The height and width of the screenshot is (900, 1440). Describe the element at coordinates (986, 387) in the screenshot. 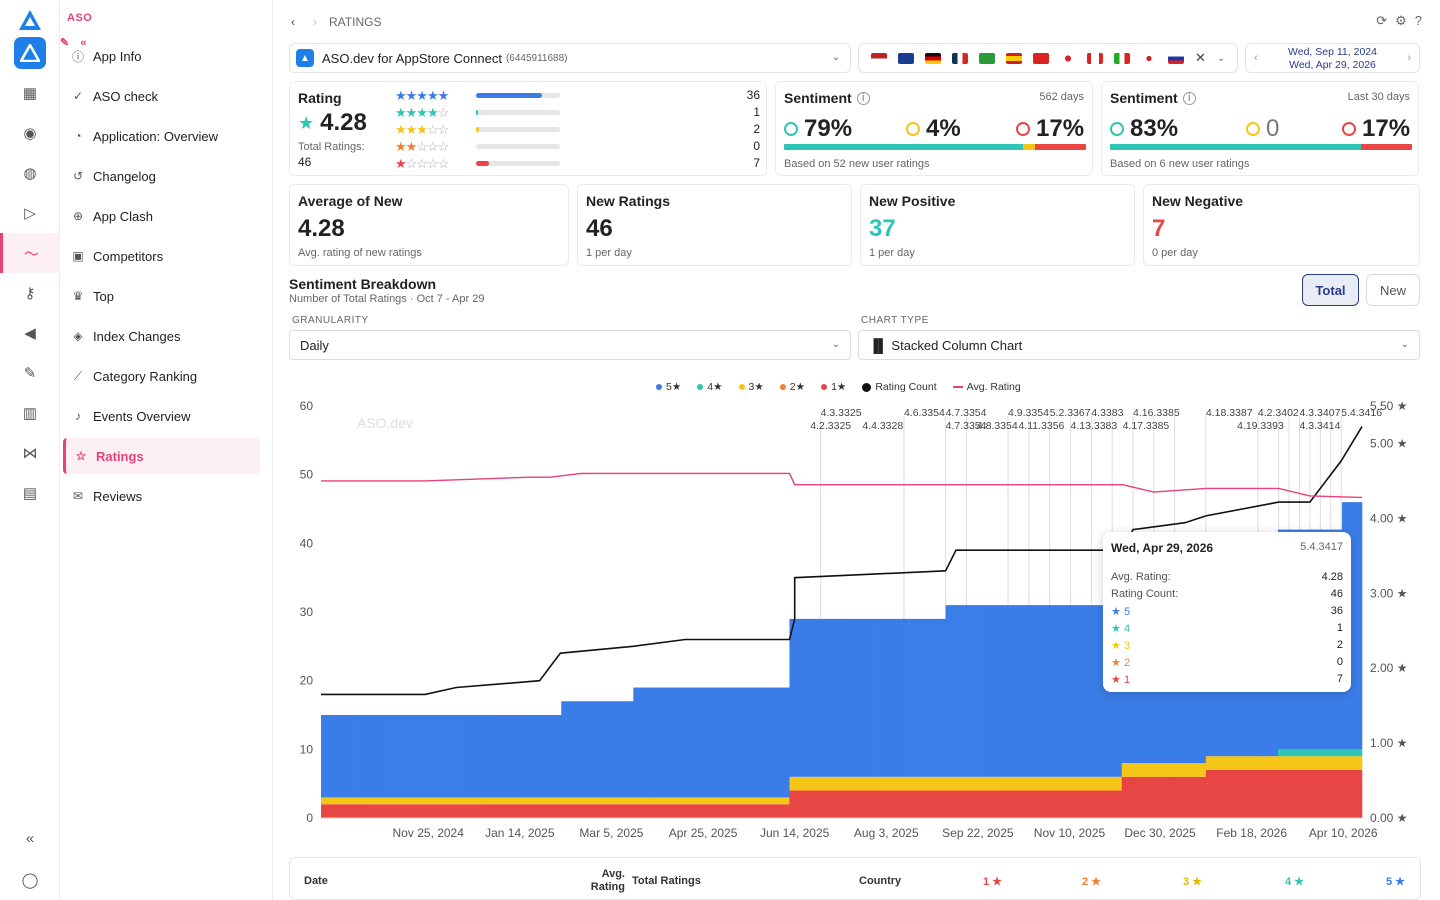

I see `legend-avg-rating: Avg. Rating` at that location.